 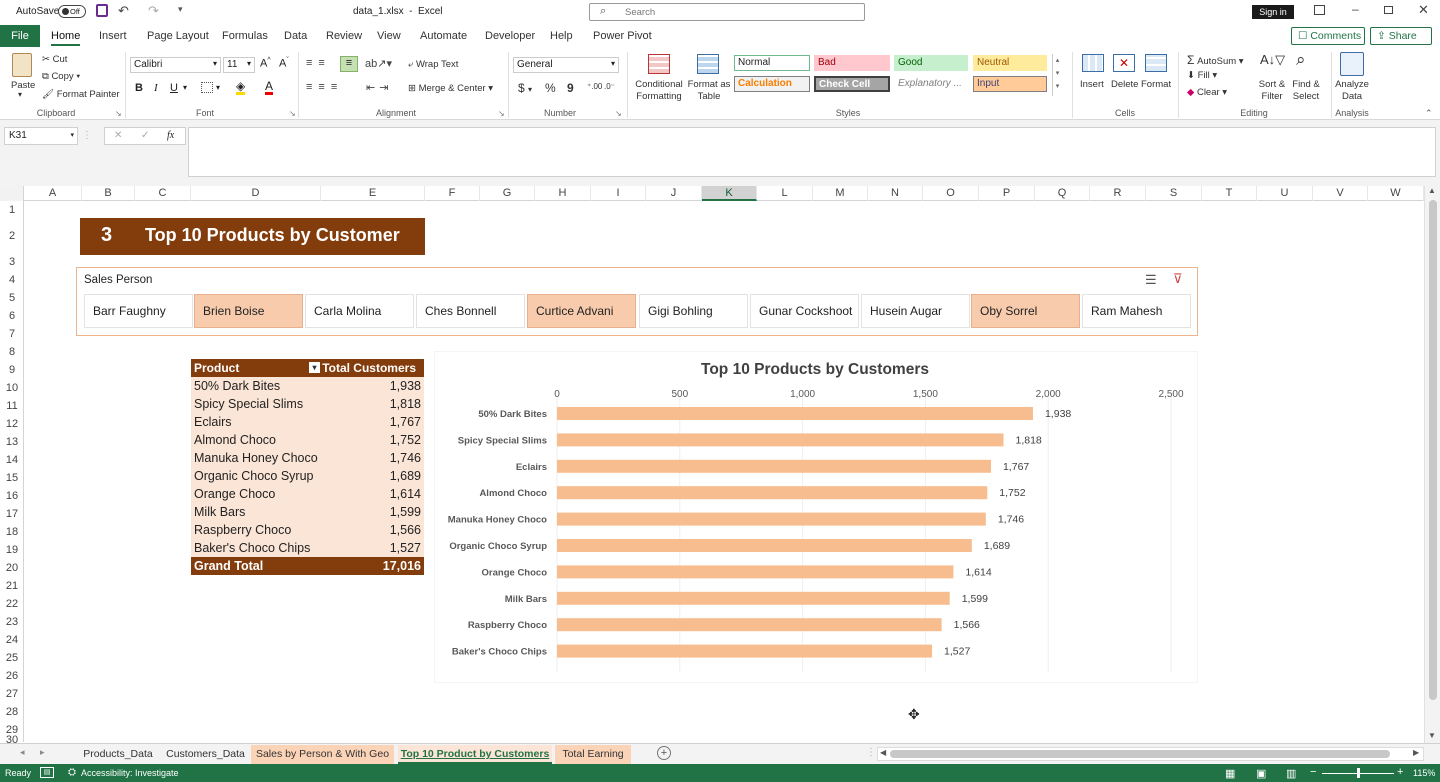 What do you see at coordinates (22, 65) in the screenshot?
I see `paste-icon` at bounding box center [22, 65].